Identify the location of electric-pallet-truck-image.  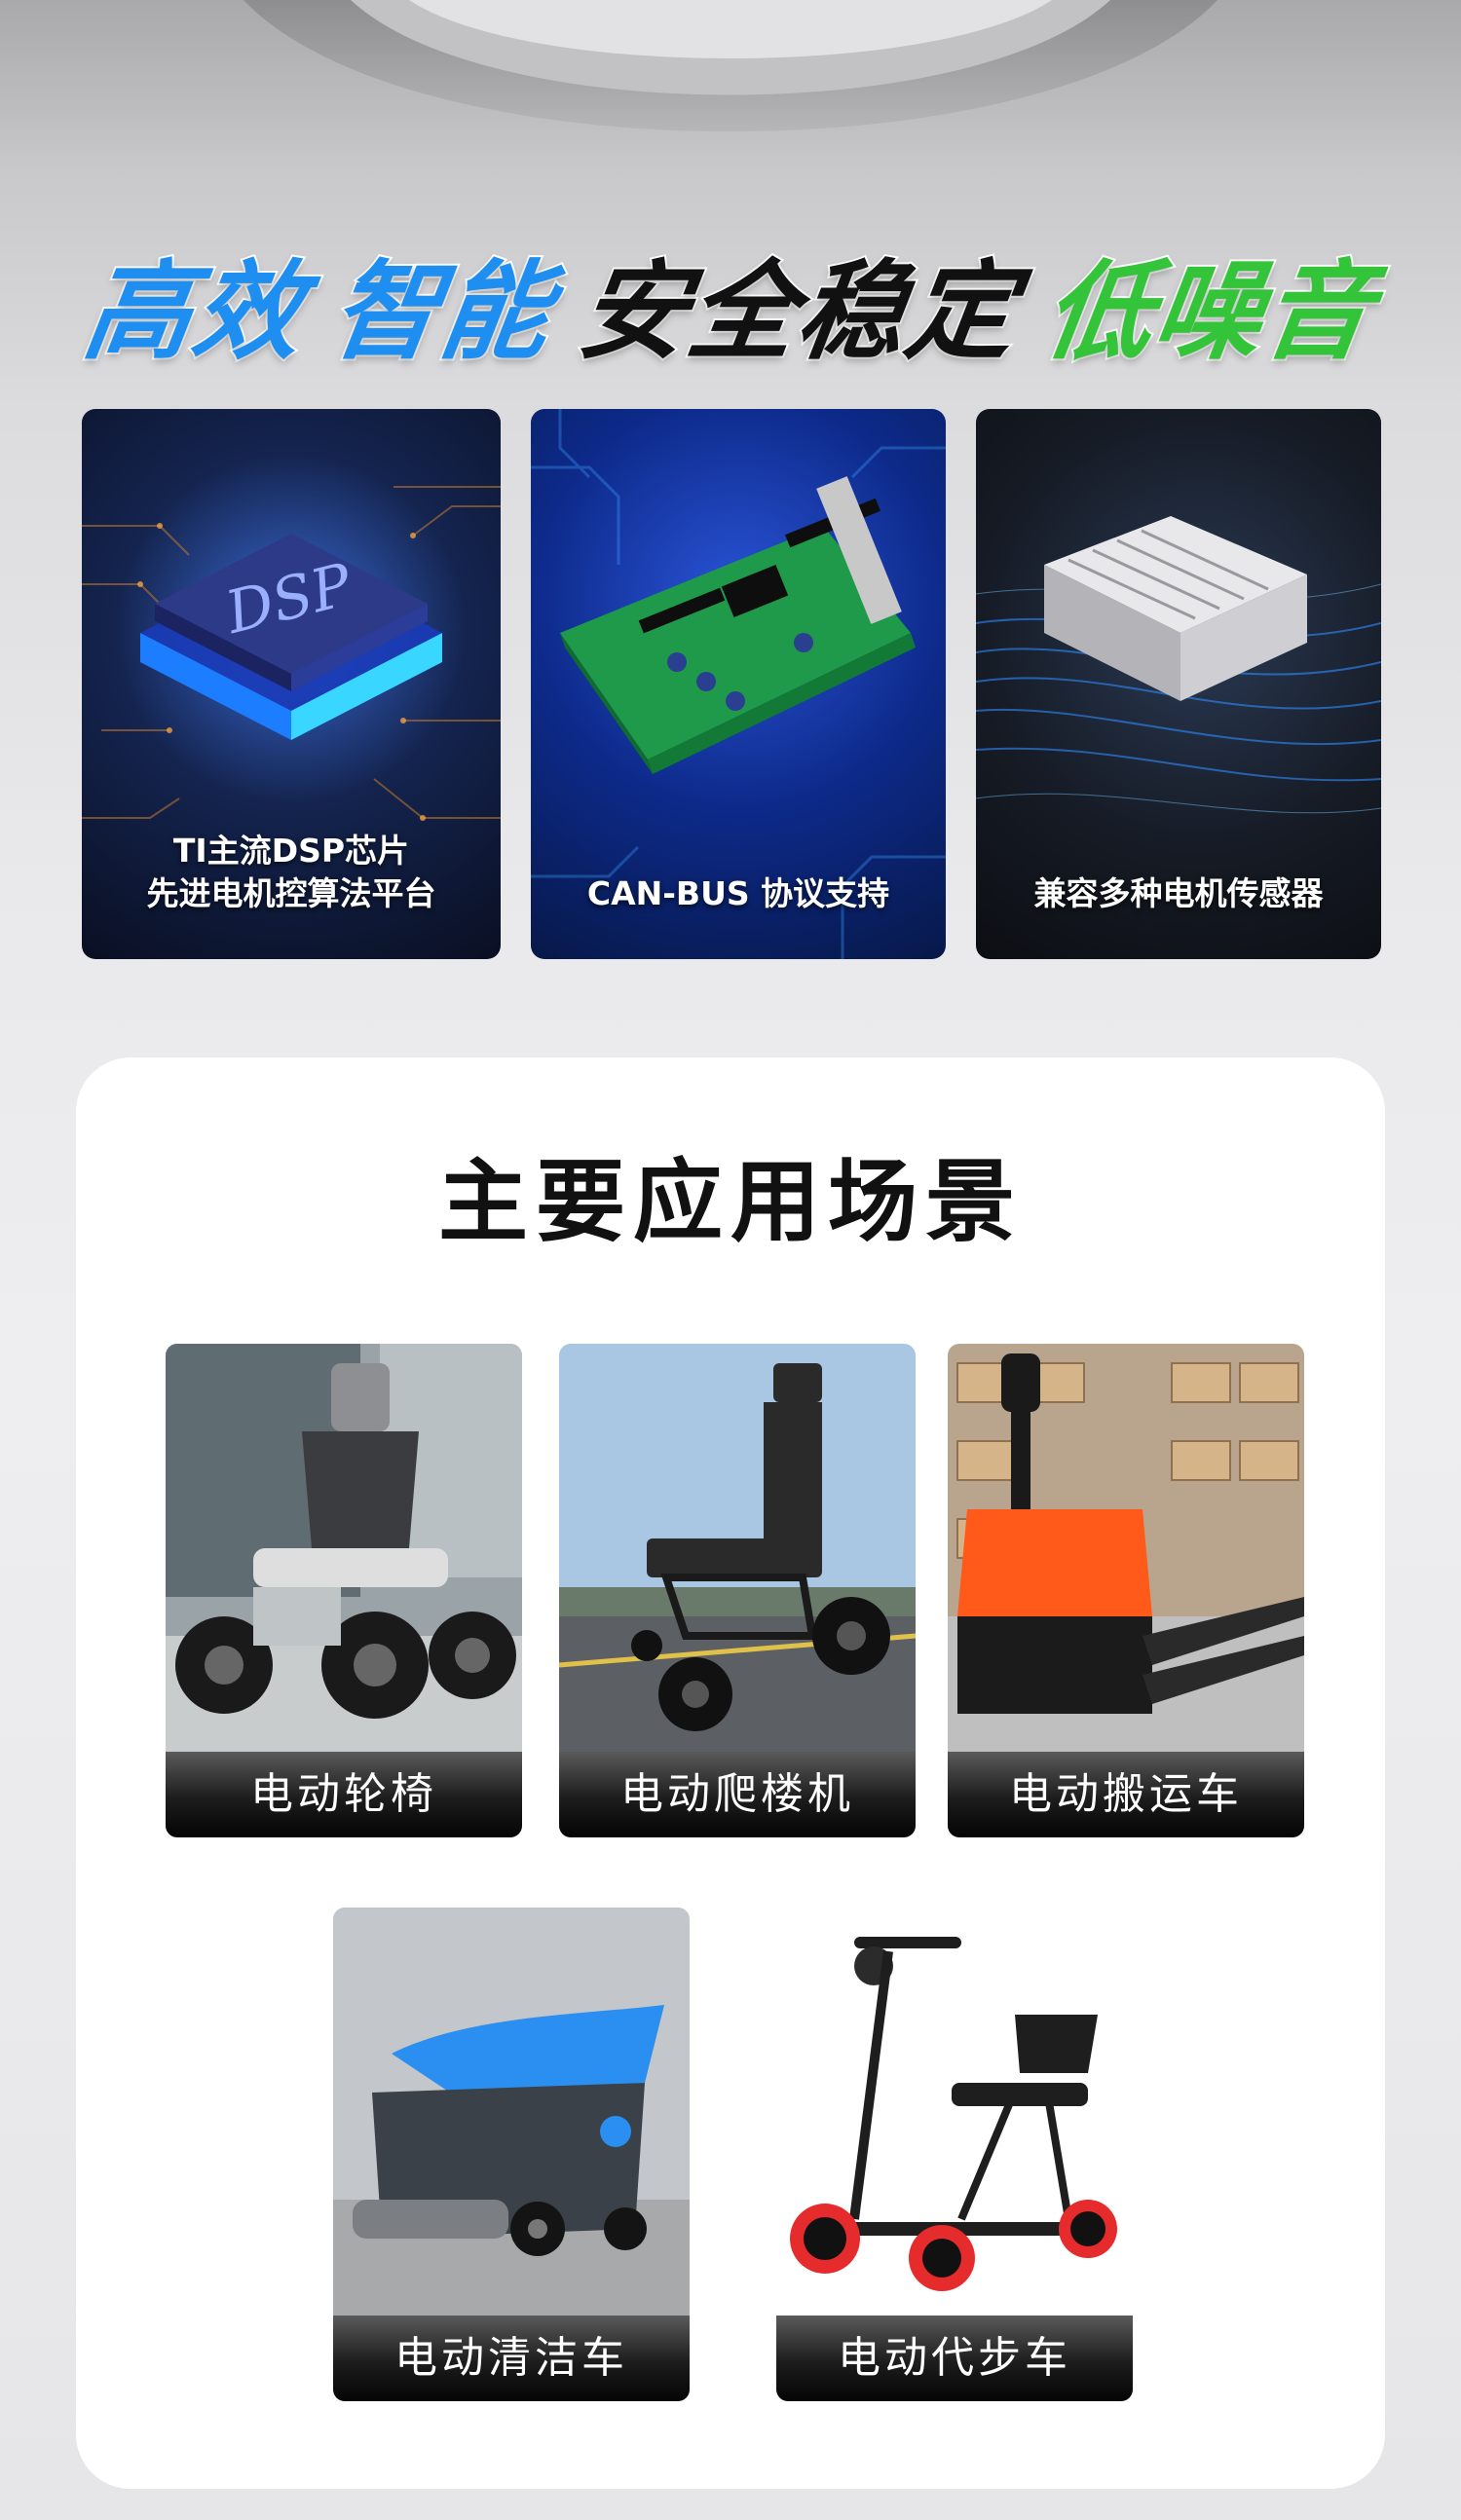
(1126, 1548).